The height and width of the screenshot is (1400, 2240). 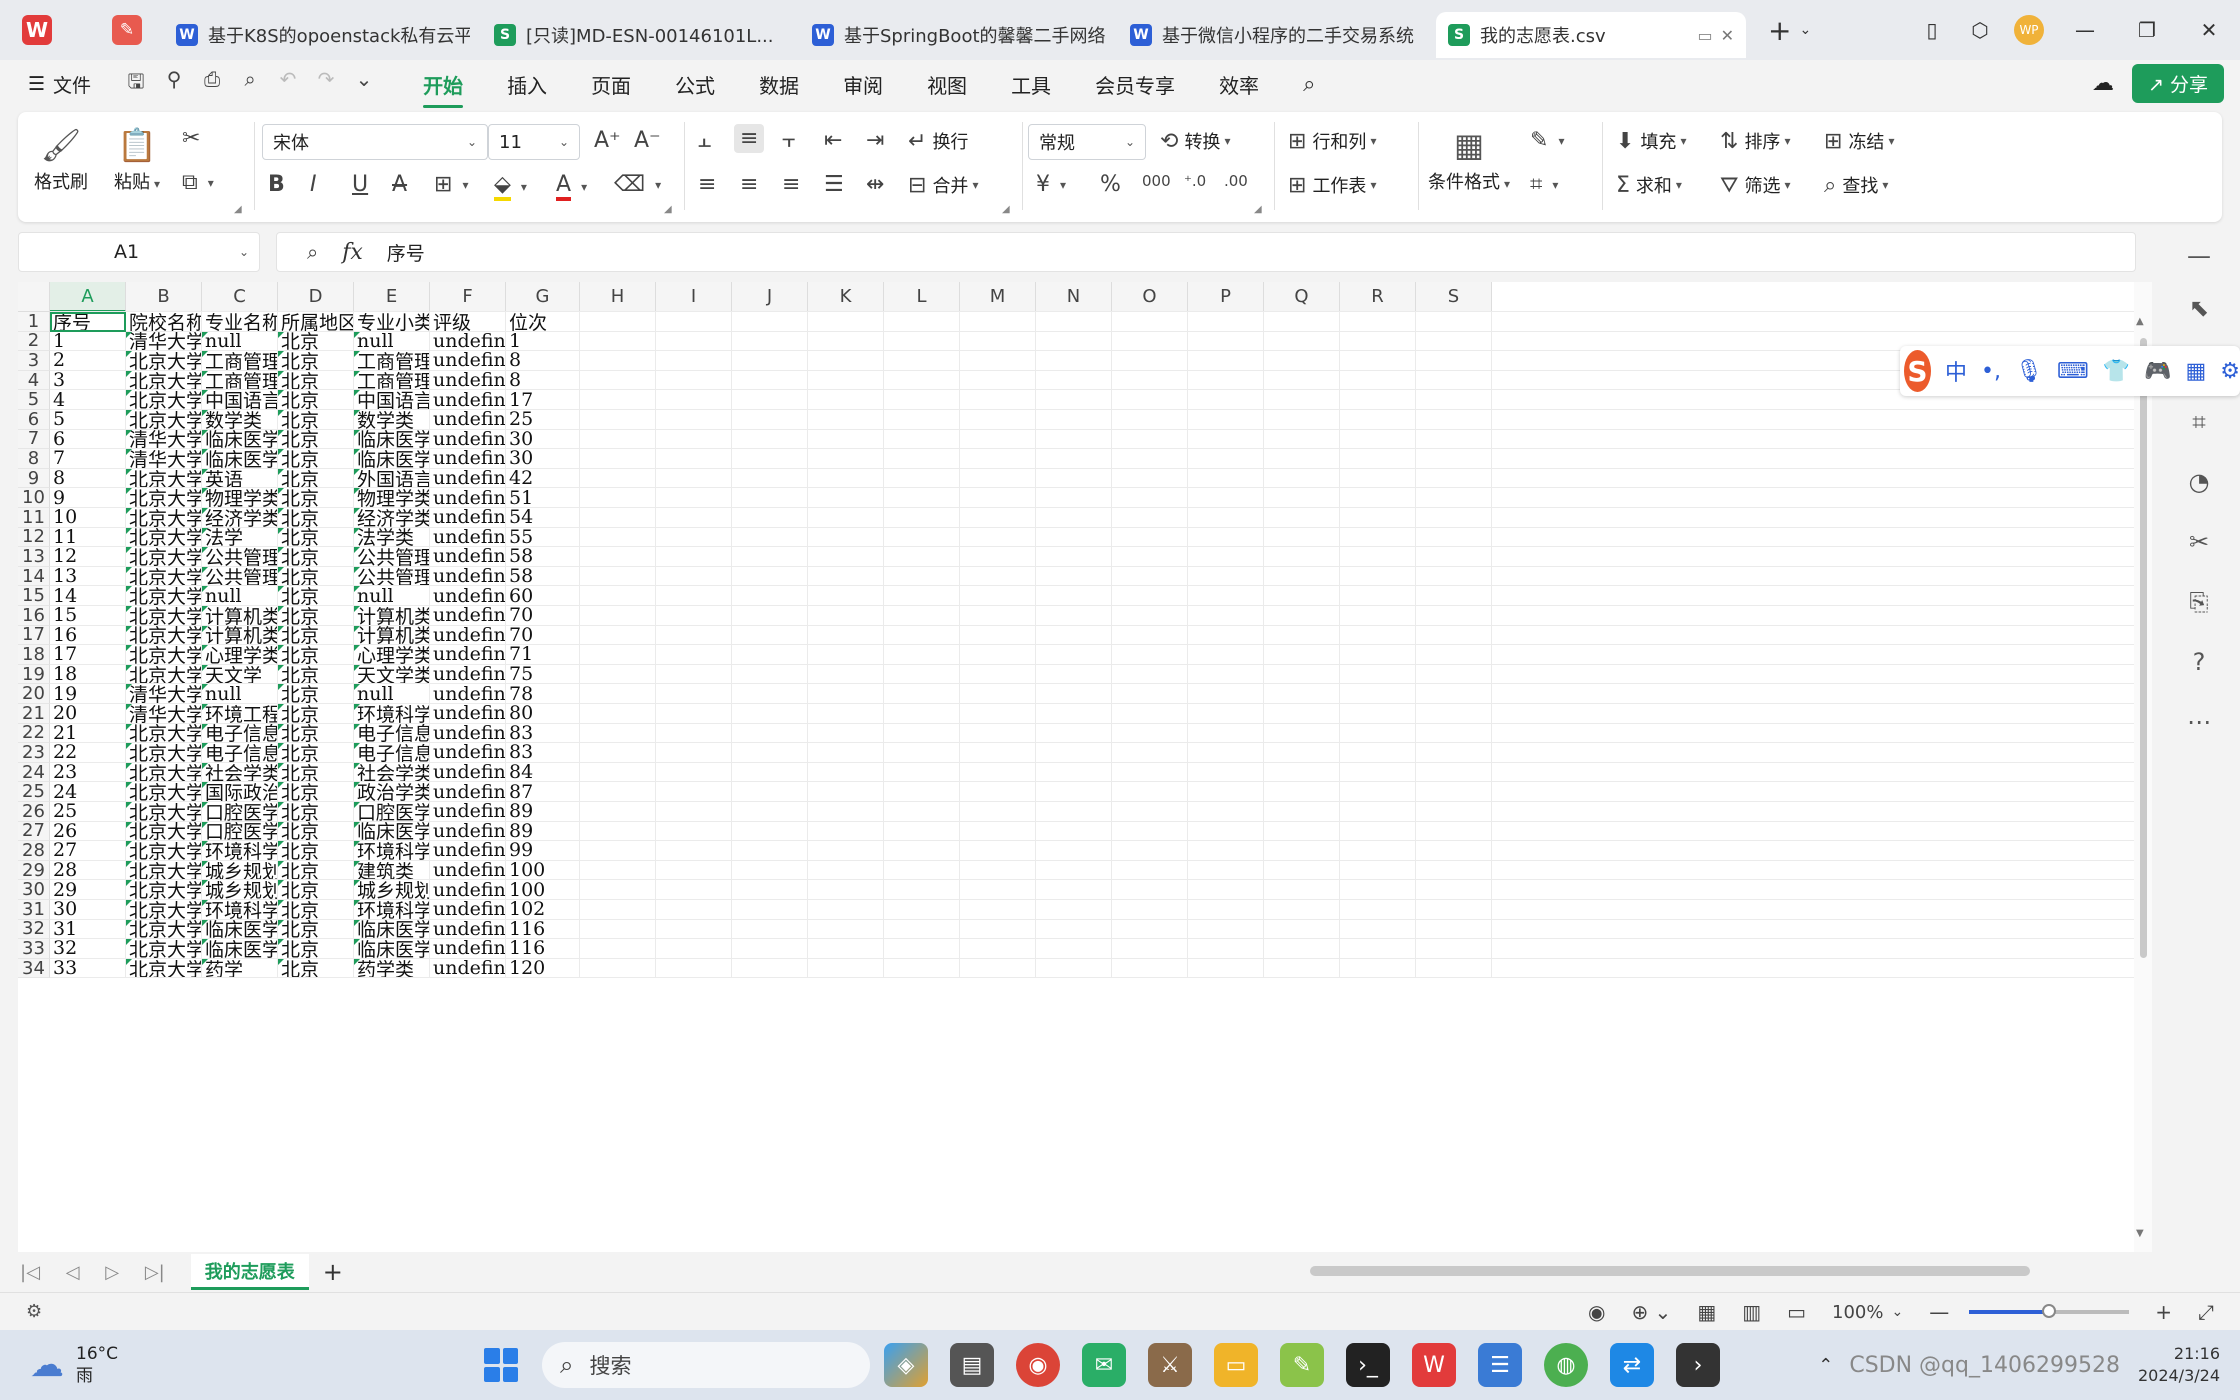 What do you see at coordinates (1991, 371) in the screenshot?
I see `punctuation-icon: •,` at bounding box center [1991, 371].